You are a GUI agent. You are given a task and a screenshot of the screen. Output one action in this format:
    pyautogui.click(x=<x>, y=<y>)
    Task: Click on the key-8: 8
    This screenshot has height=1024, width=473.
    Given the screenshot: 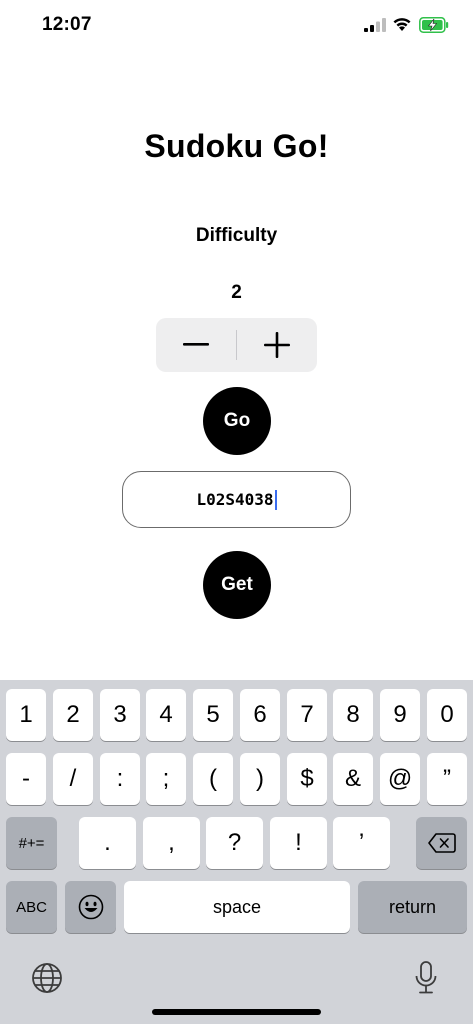 What is the action you would take?
    pyautogui.click(x=353, y=715)
    